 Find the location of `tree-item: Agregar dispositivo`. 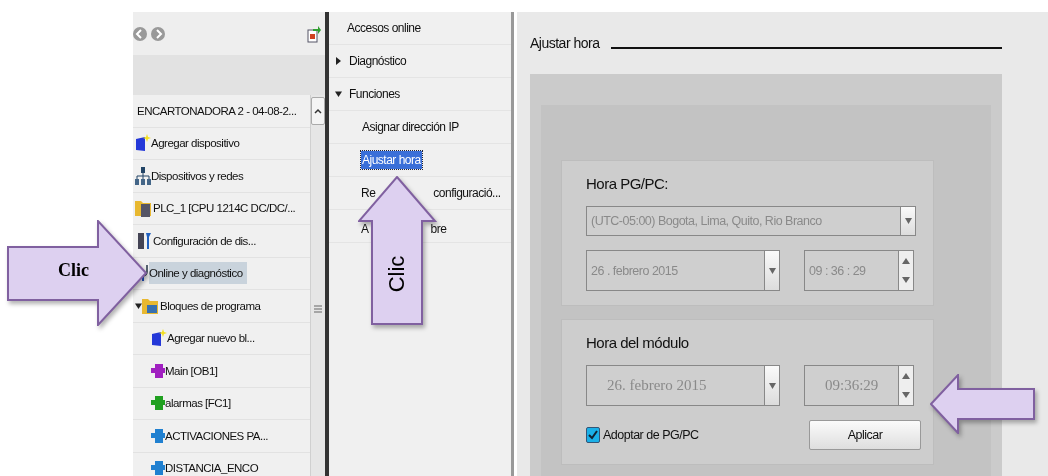

tree-item: Agregar dispositivo is located at coordinates (197, 143).